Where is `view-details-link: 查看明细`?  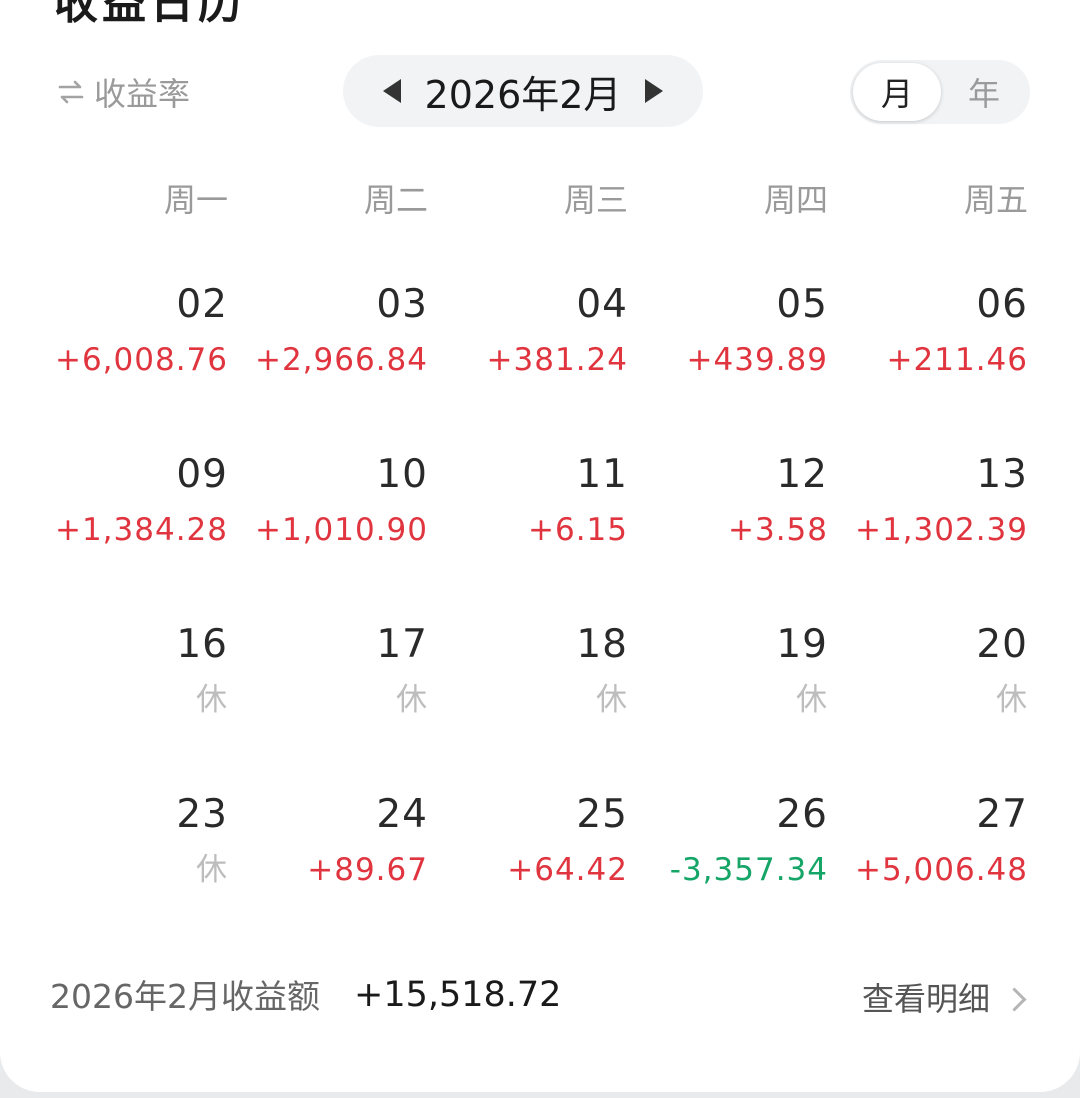
view-details-link: 查看明细 is located at coordinates (944, 999).